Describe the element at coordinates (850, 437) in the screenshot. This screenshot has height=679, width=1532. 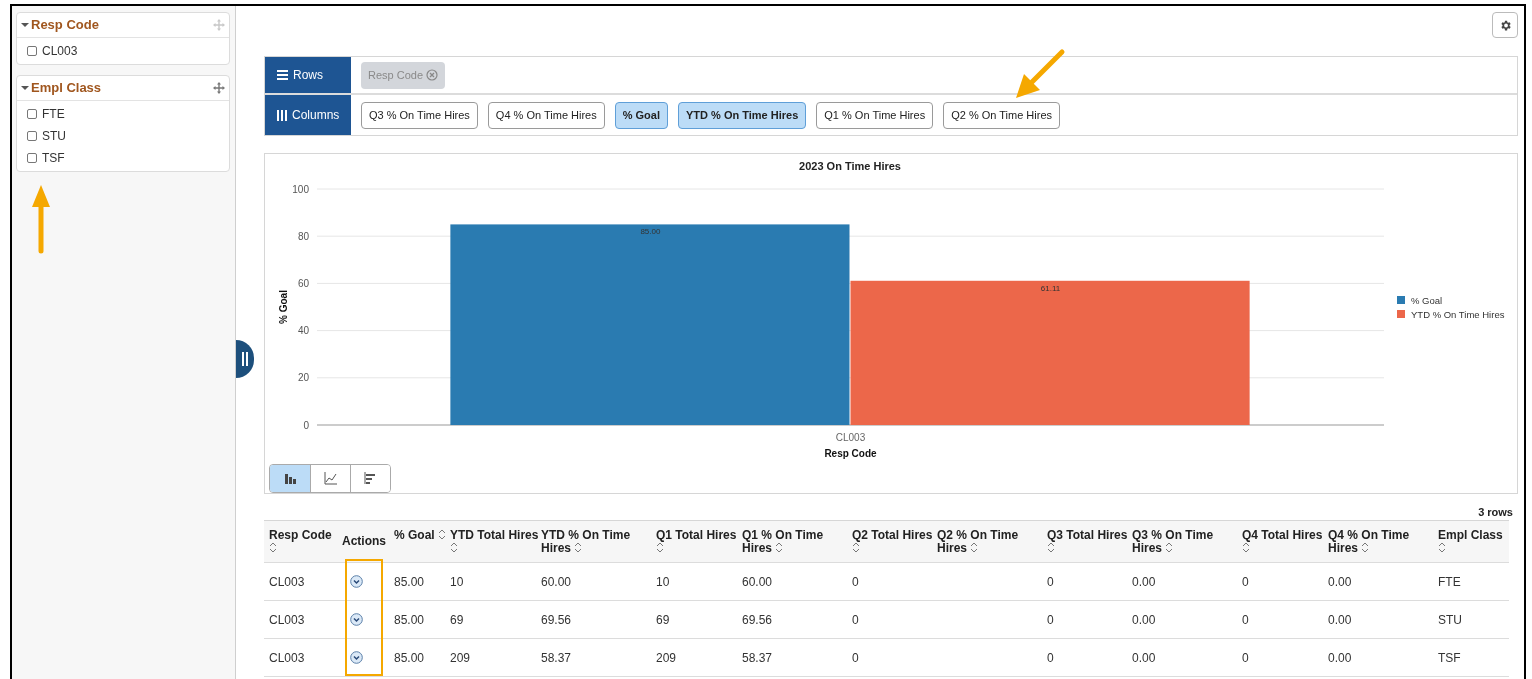
I see `axis-tick-label: CL003` at that location.